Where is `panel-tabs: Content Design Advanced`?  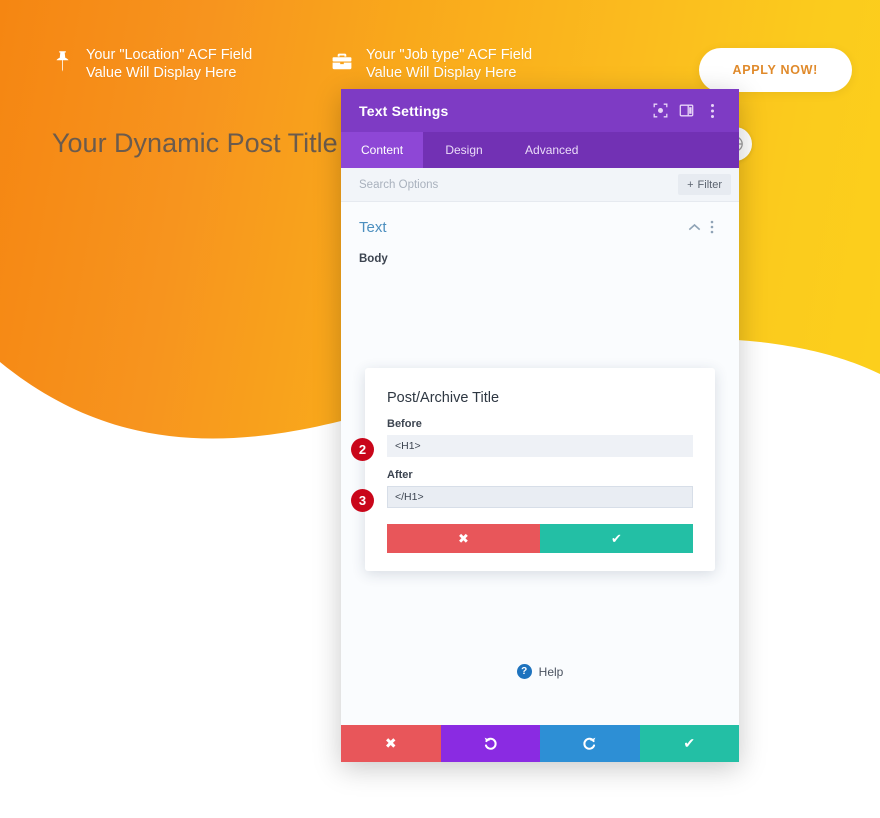 panel-tabs: Content Design Advanced is located at coordinates (540, 150).